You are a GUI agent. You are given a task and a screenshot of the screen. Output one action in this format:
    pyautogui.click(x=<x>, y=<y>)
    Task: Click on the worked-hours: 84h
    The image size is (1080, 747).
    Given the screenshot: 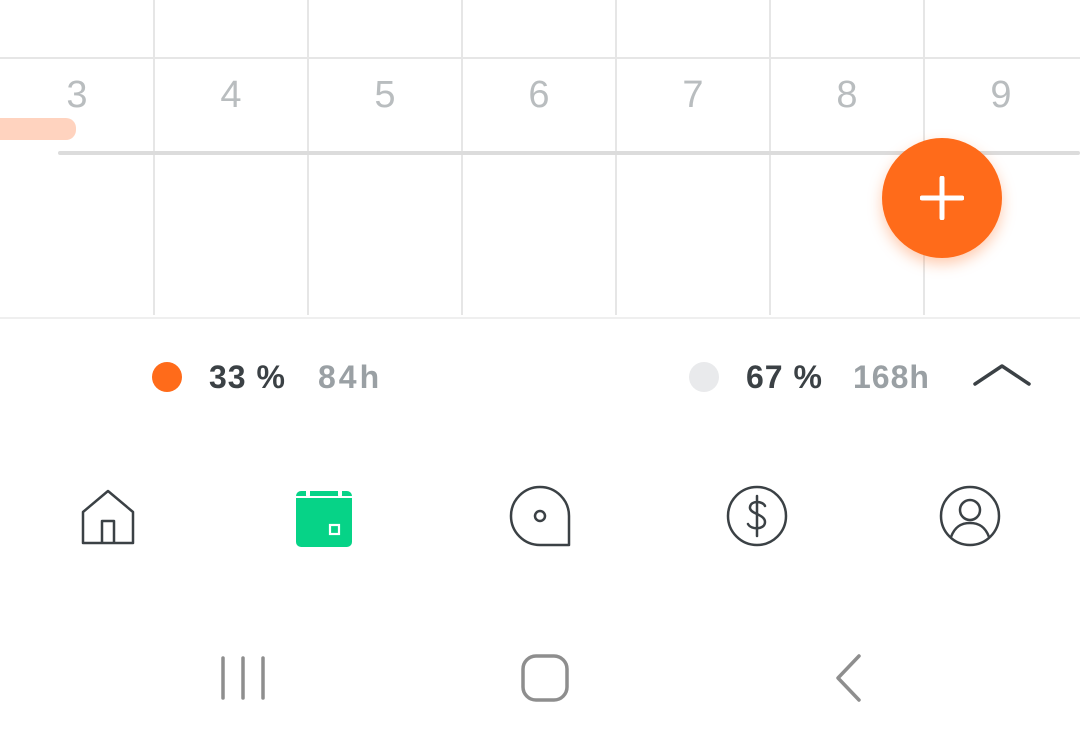 What is the action you would take?
    pyautogui.click(x=350, y=377)
    